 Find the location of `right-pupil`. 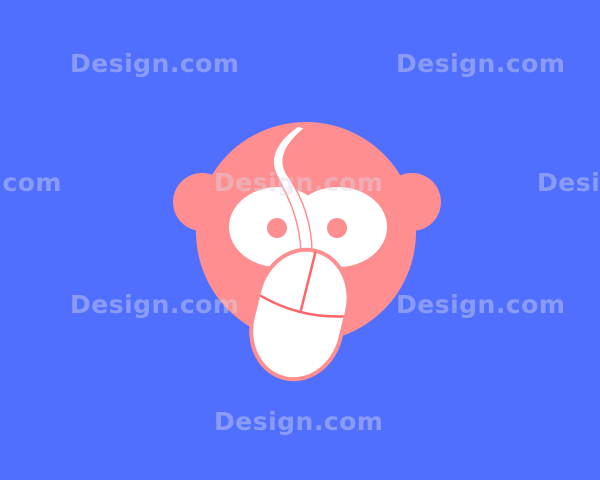

right-pupil is located at coordinates (337, 228).